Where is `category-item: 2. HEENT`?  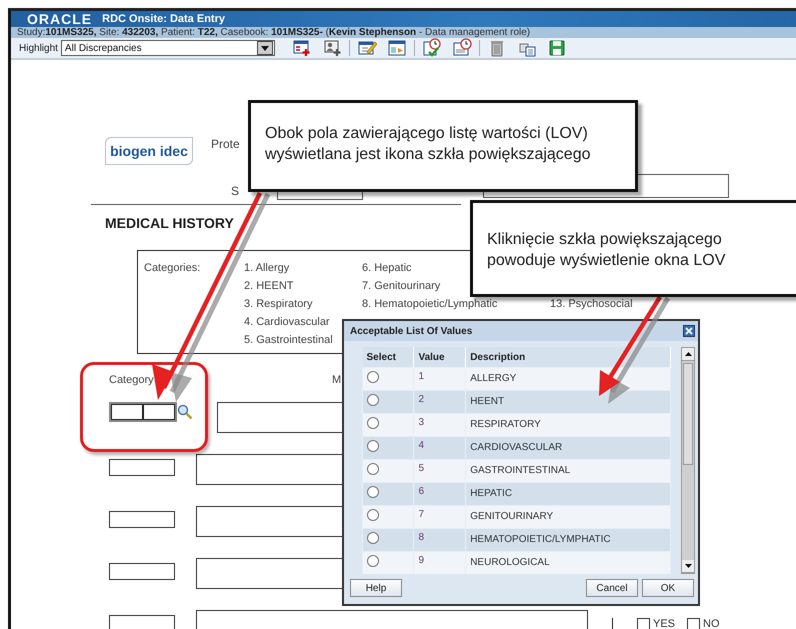
category-item: 2. HEENT is located at coordinates (269, 286).